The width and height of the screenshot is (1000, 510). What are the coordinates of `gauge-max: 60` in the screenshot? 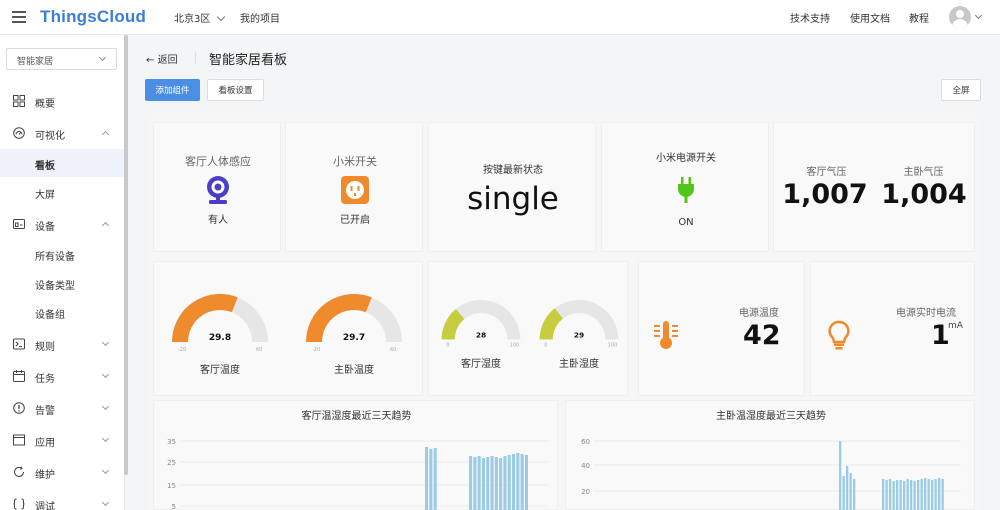 It's located at (393, 350).